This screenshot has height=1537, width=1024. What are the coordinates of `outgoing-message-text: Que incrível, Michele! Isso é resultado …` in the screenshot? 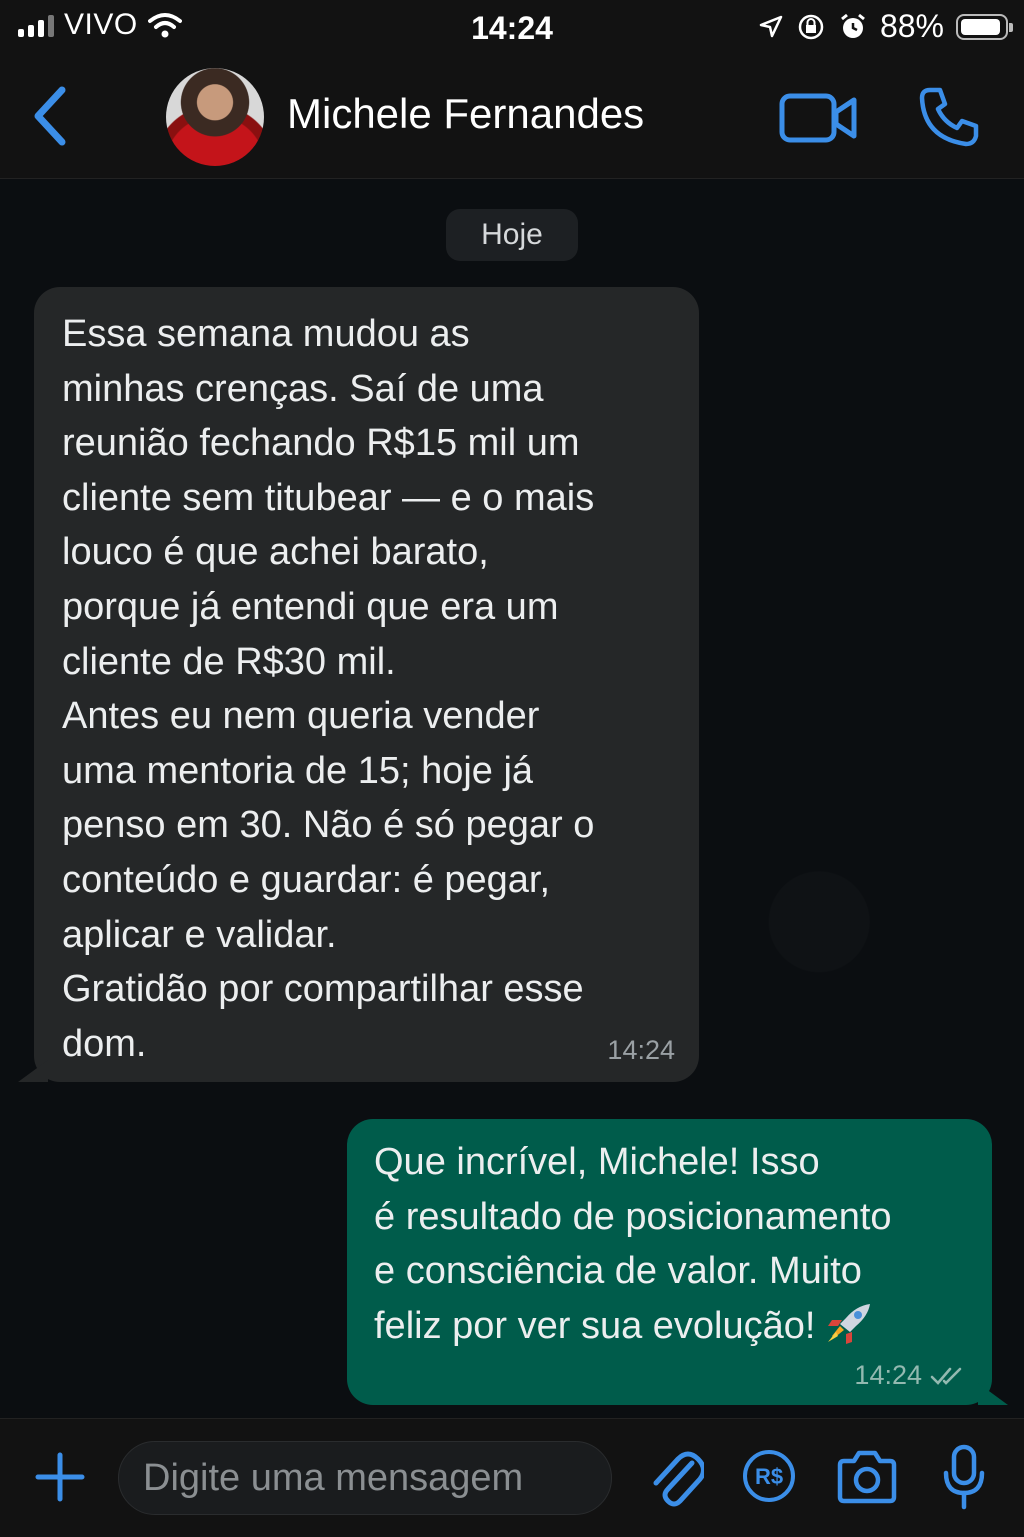 It's located at (633, 1244).